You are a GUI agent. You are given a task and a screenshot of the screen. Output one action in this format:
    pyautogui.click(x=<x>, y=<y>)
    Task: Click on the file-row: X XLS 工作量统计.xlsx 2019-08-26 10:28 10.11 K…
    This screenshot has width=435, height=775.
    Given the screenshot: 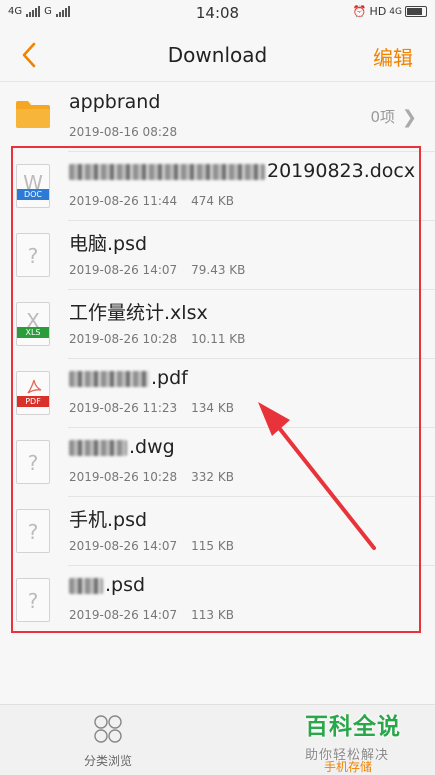 What is the action you would take?
    pyautogui.click(x=217, y=324)
    